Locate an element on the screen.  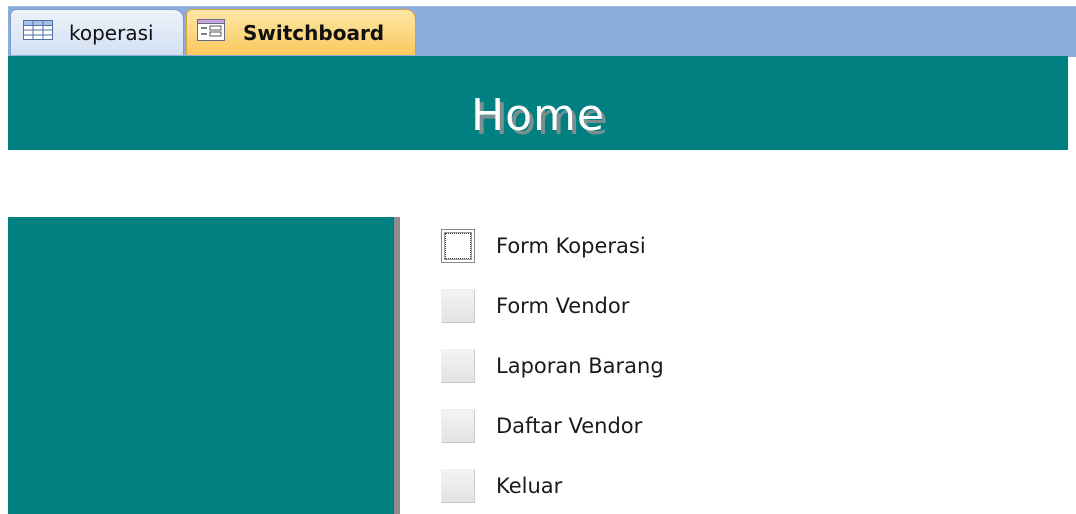
menu-item-daftar-vendor: Daftar Vendor is located at coordinates (541, 426).